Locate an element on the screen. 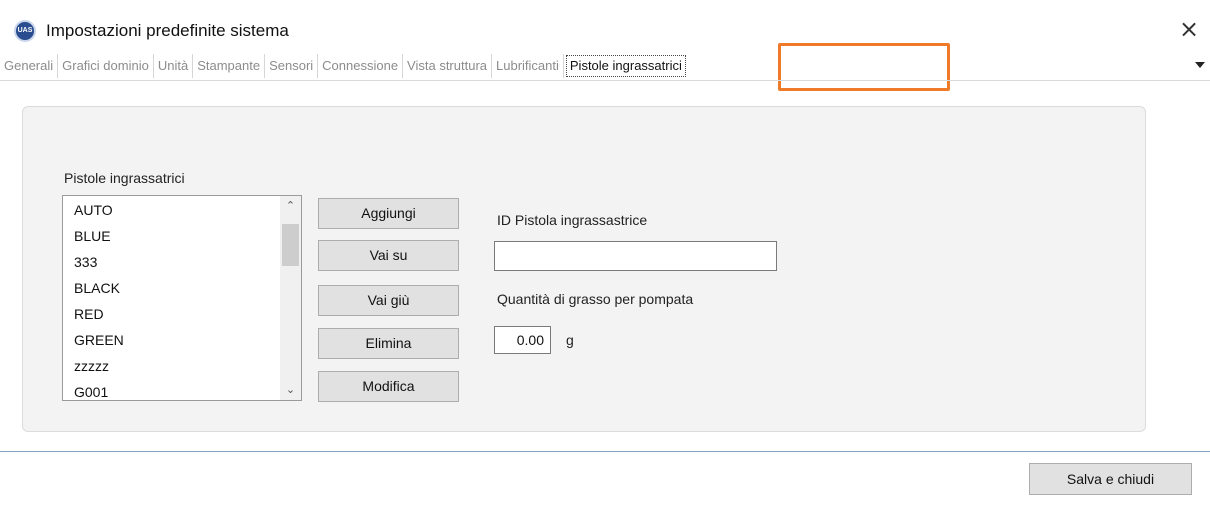 The image size is (1210, 506). list-item: zzzzz is located at coordinates (91, 366).